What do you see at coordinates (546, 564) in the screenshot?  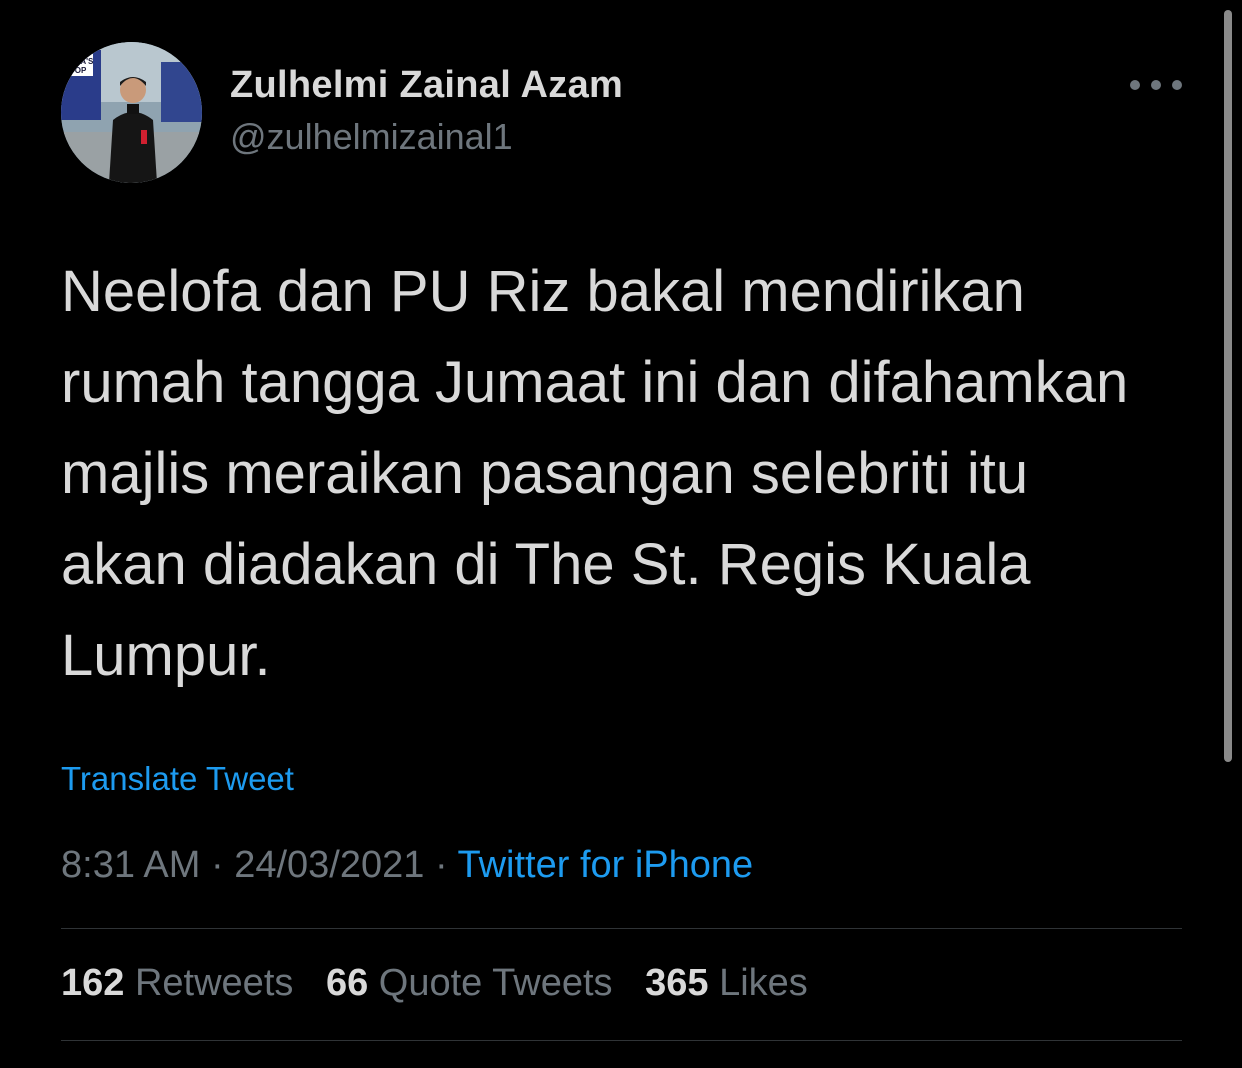 I see `tweet-text-line: akan diadakan di The St. Regis Kuala` at bounding box center [546, 564].